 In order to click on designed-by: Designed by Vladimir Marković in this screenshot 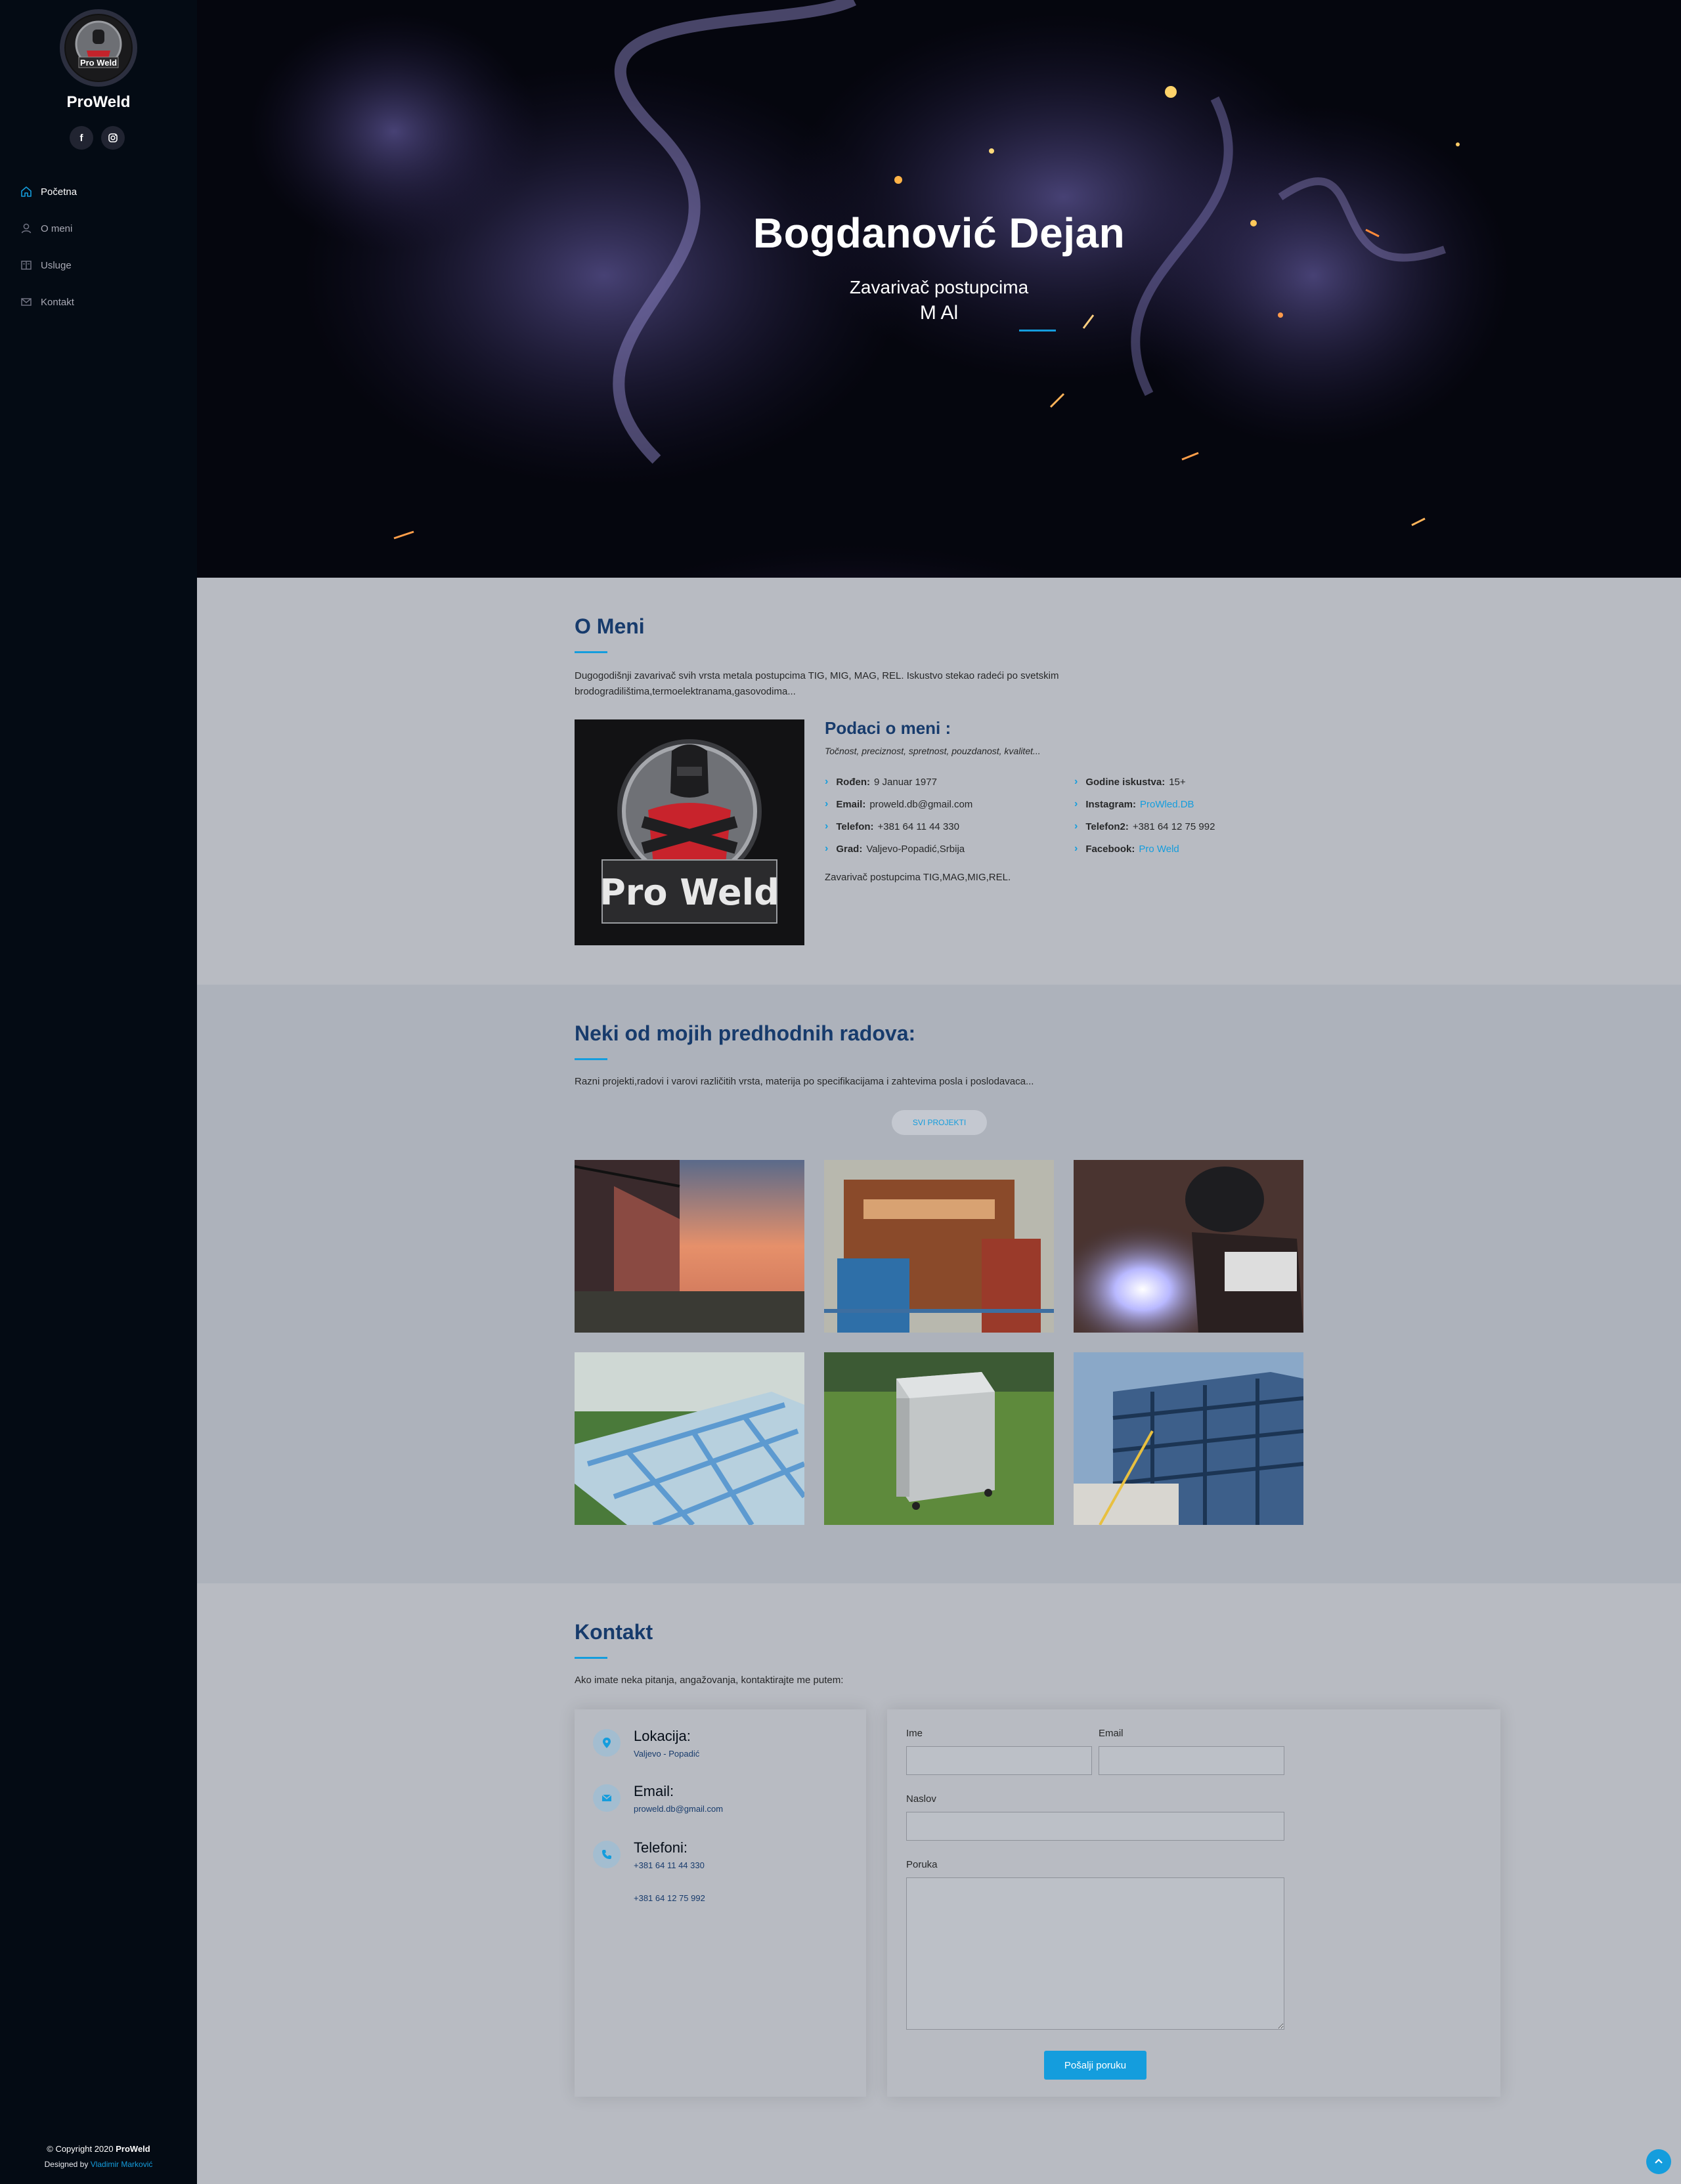, I will do `click(98, 2164)`.